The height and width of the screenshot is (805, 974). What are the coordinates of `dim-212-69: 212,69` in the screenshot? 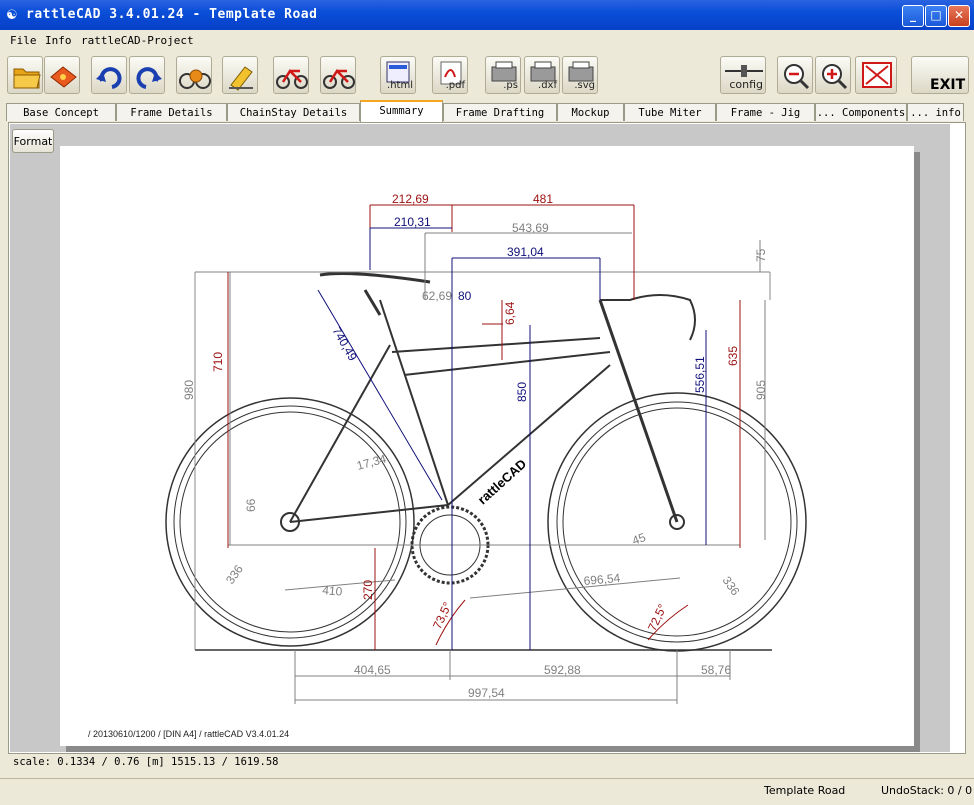 It's located at (410, 199).